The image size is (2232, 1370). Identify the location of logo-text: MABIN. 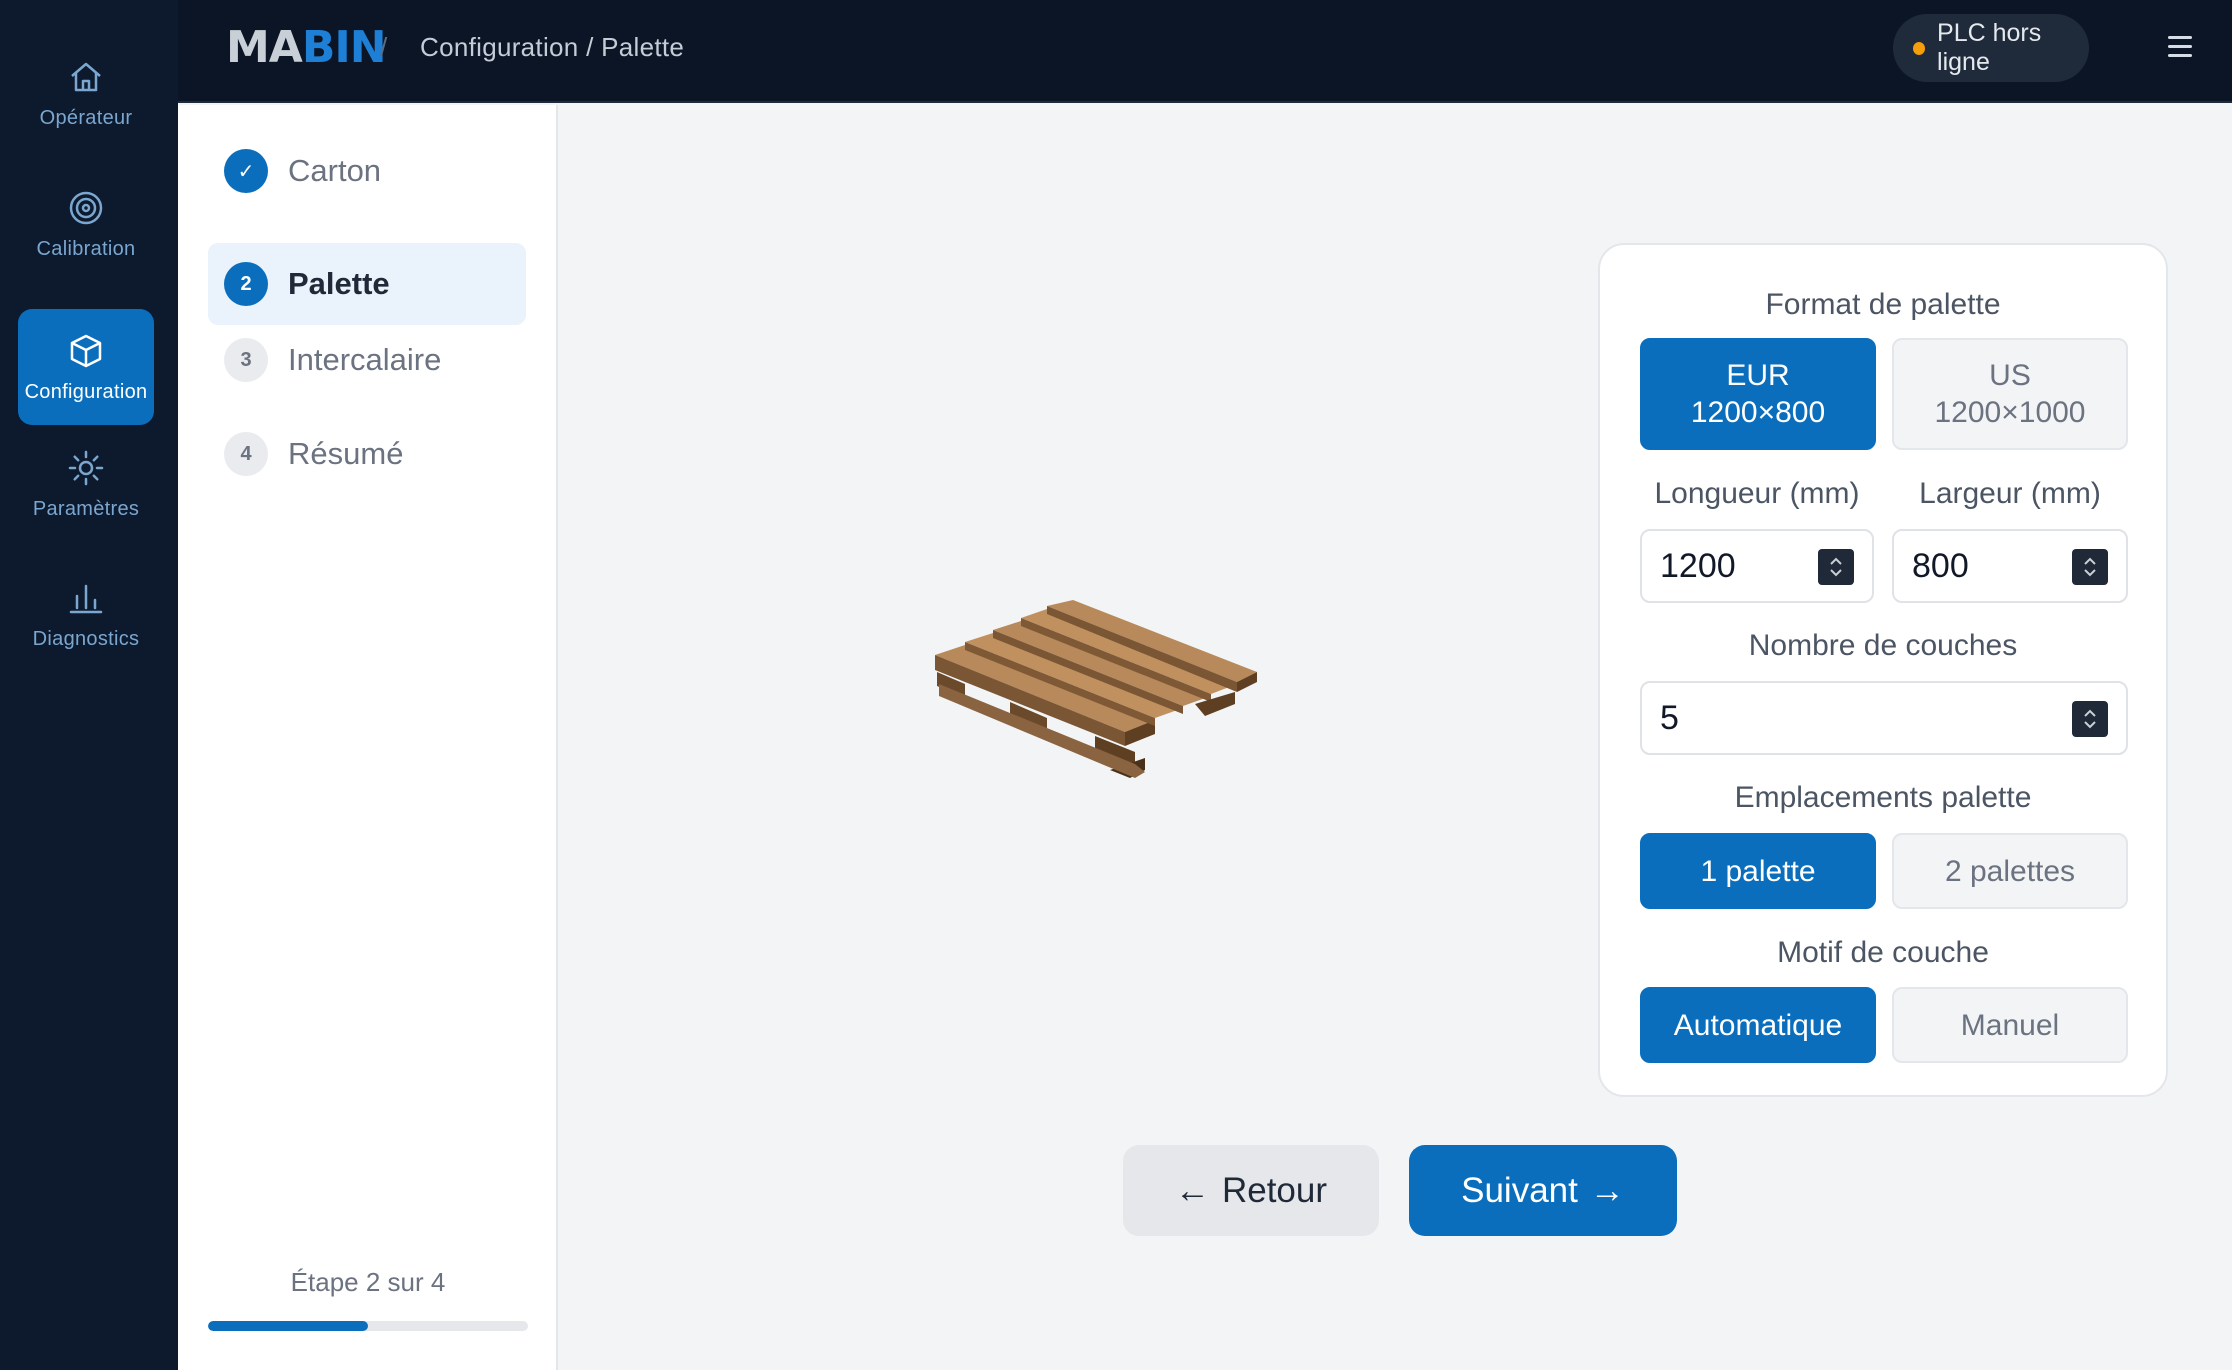
(306, 47).